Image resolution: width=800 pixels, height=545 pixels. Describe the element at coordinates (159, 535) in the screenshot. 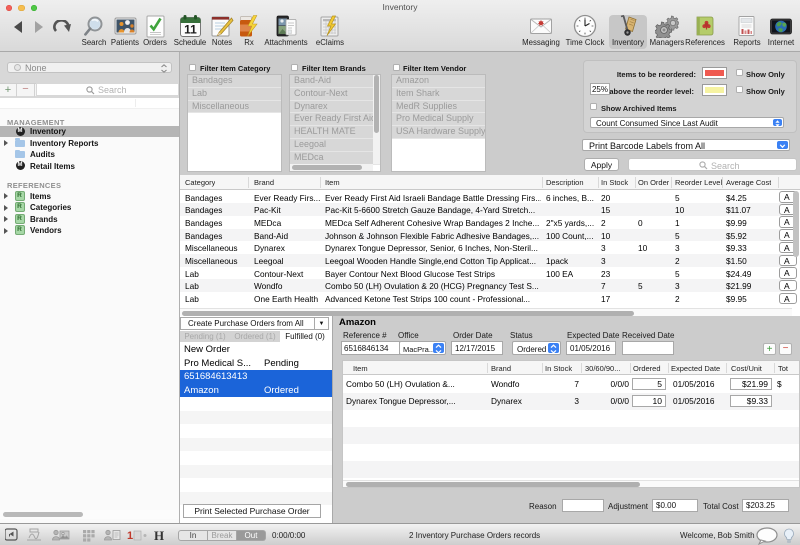

I see `svg-text: H` at that location.